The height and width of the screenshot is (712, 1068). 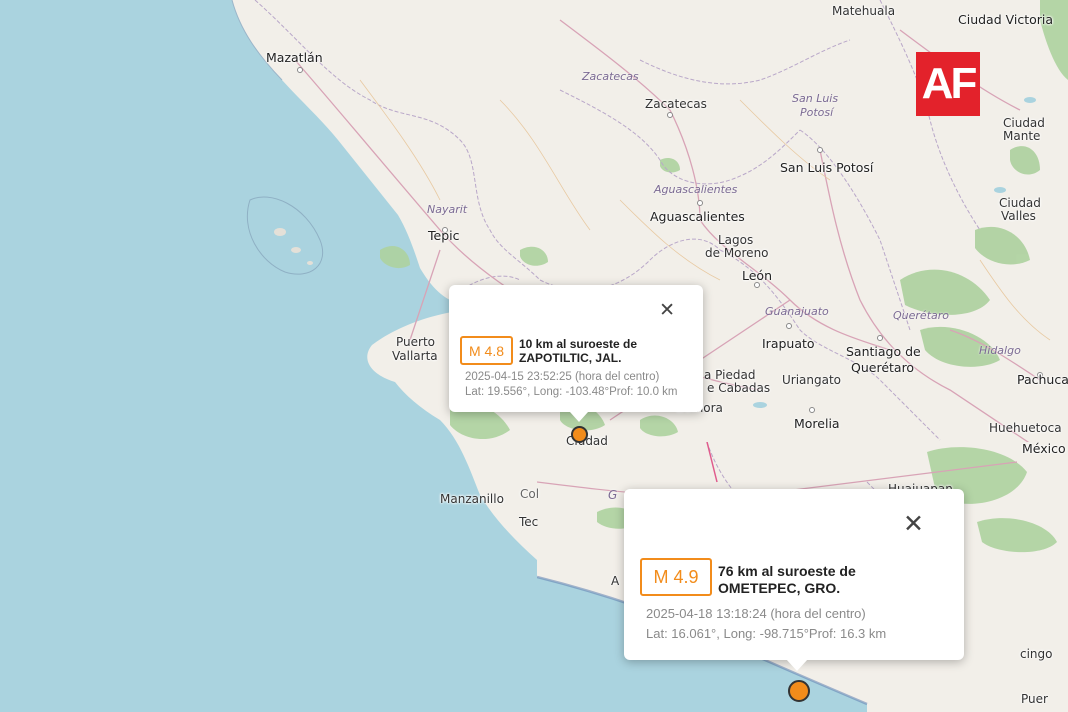 I want to click on label-huehuetoca: Huehuetoca, so click(x=1025, y=428).